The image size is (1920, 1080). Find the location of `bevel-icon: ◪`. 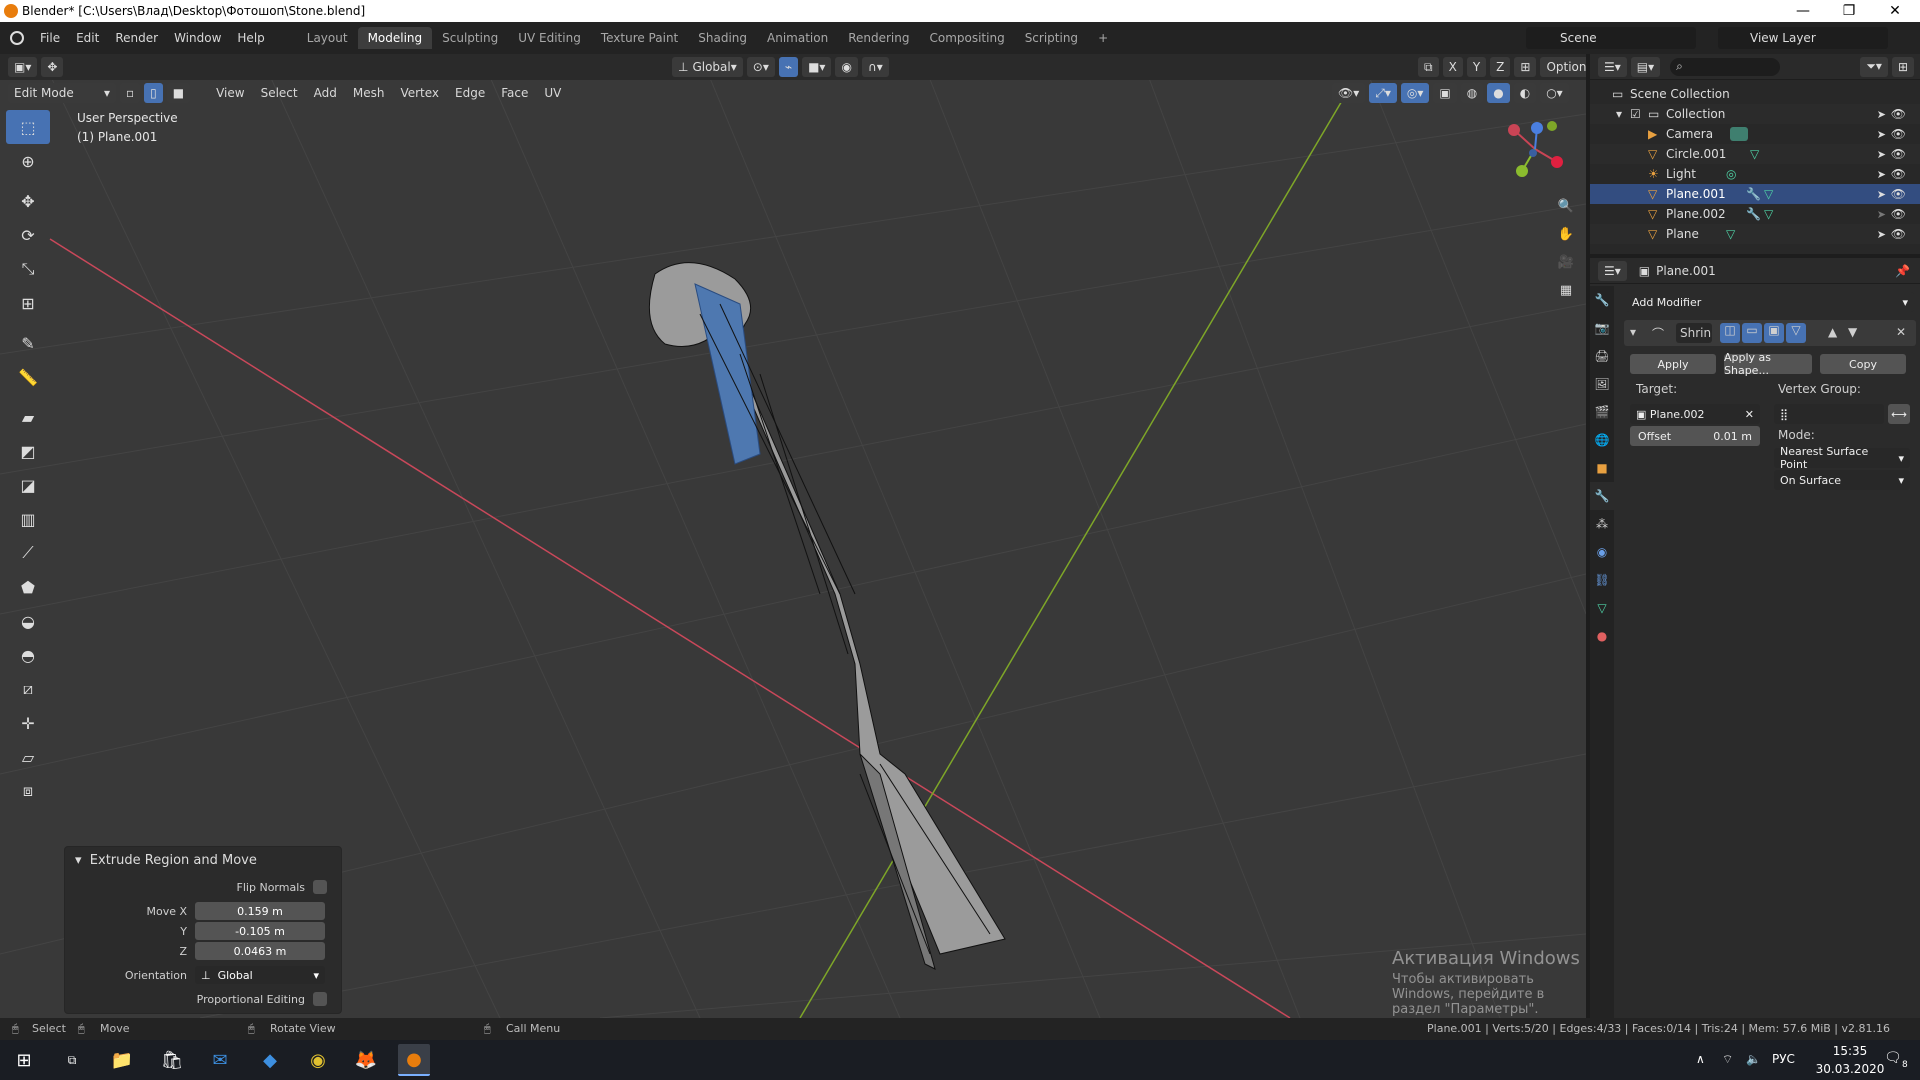

bevel-icon: ◪ is located at coordinates (28, 485).